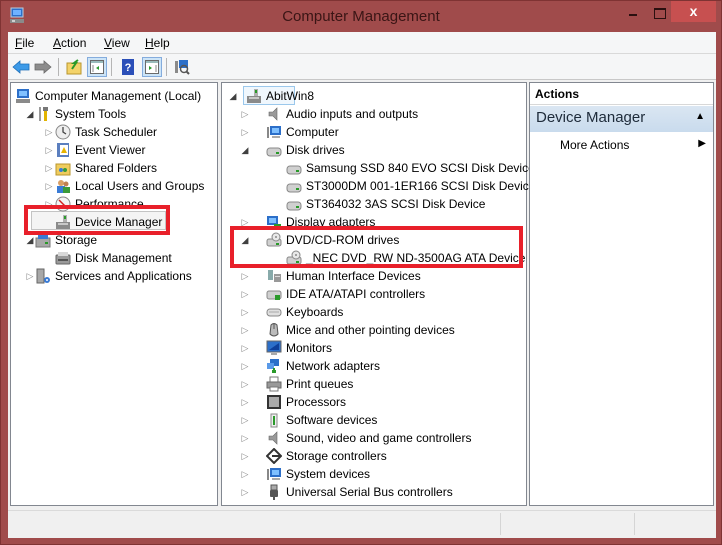  I want to click on help-button: ?, so click(128, 67).